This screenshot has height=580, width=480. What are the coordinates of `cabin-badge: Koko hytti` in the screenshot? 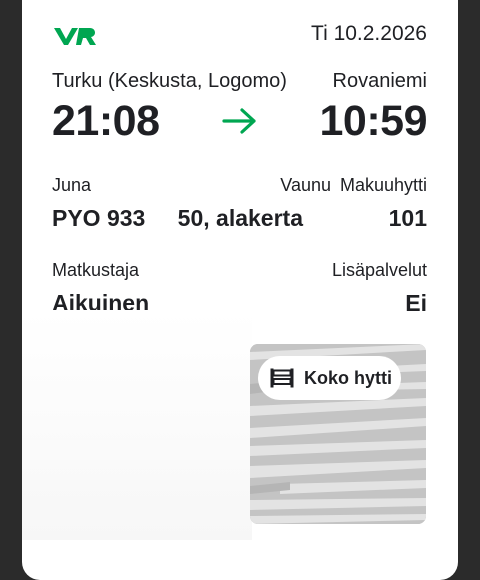 It's located at (329, 378).